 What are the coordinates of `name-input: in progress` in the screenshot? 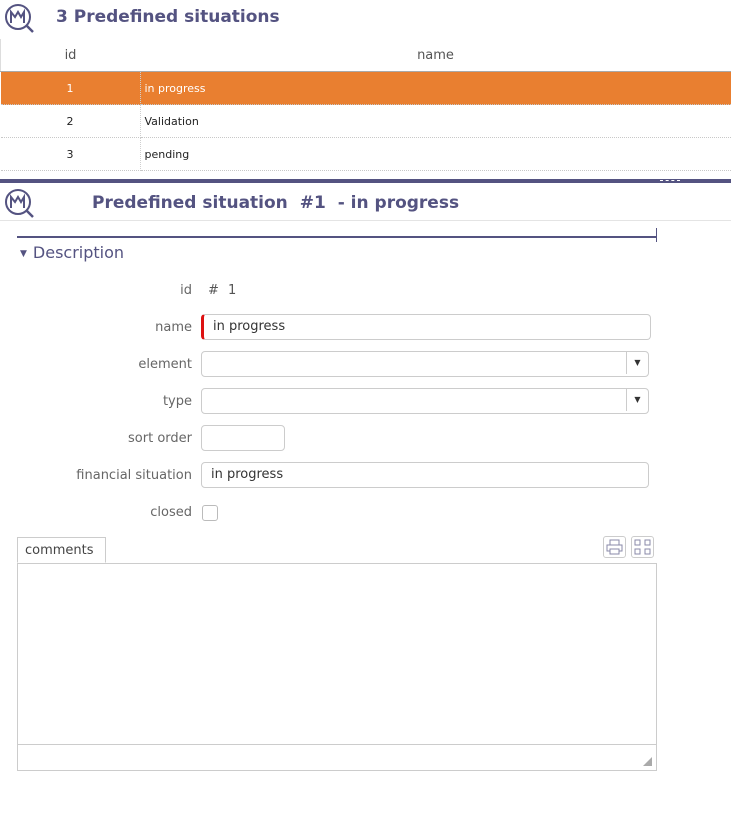 It's located at (426, 327).